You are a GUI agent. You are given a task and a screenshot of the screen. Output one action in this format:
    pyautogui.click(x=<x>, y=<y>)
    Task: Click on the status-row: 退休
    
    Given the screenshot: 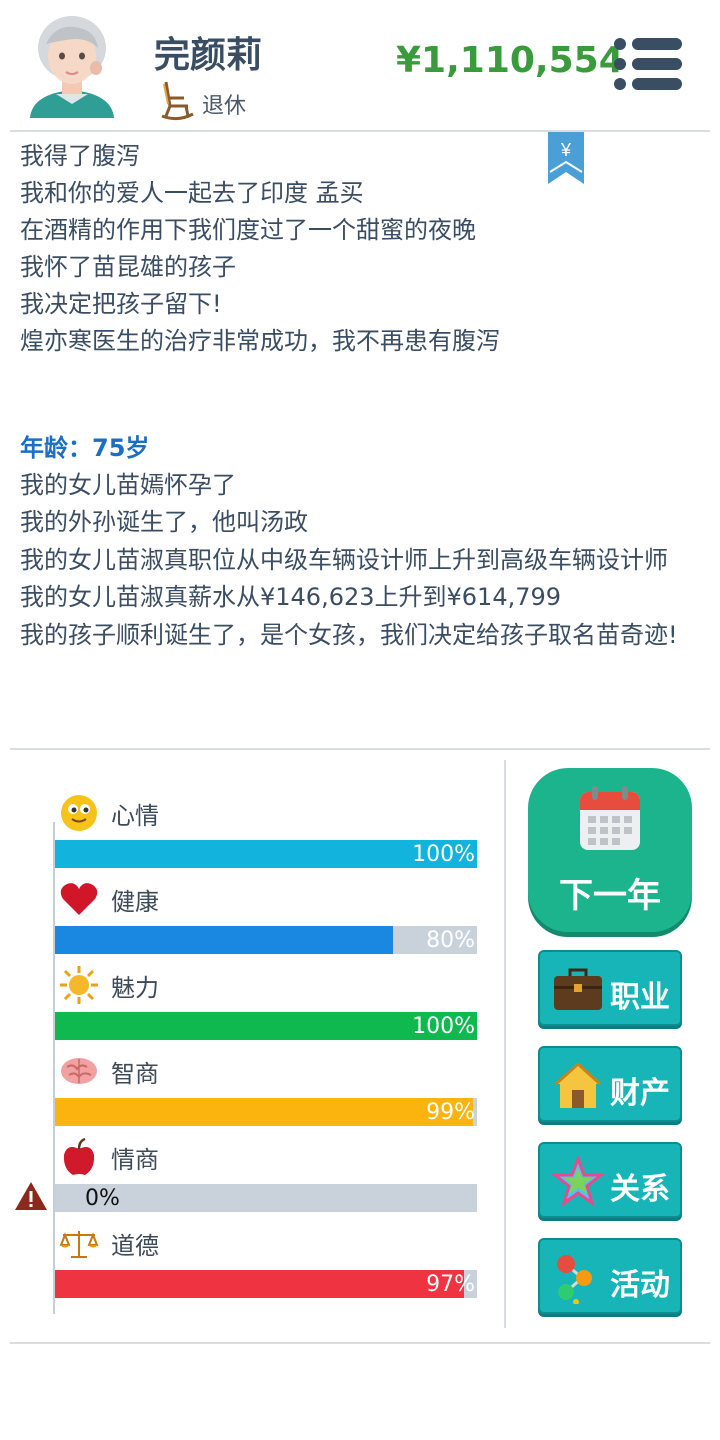 What is the action you would take?
    pyautogui.click(x=203, y=101)
    